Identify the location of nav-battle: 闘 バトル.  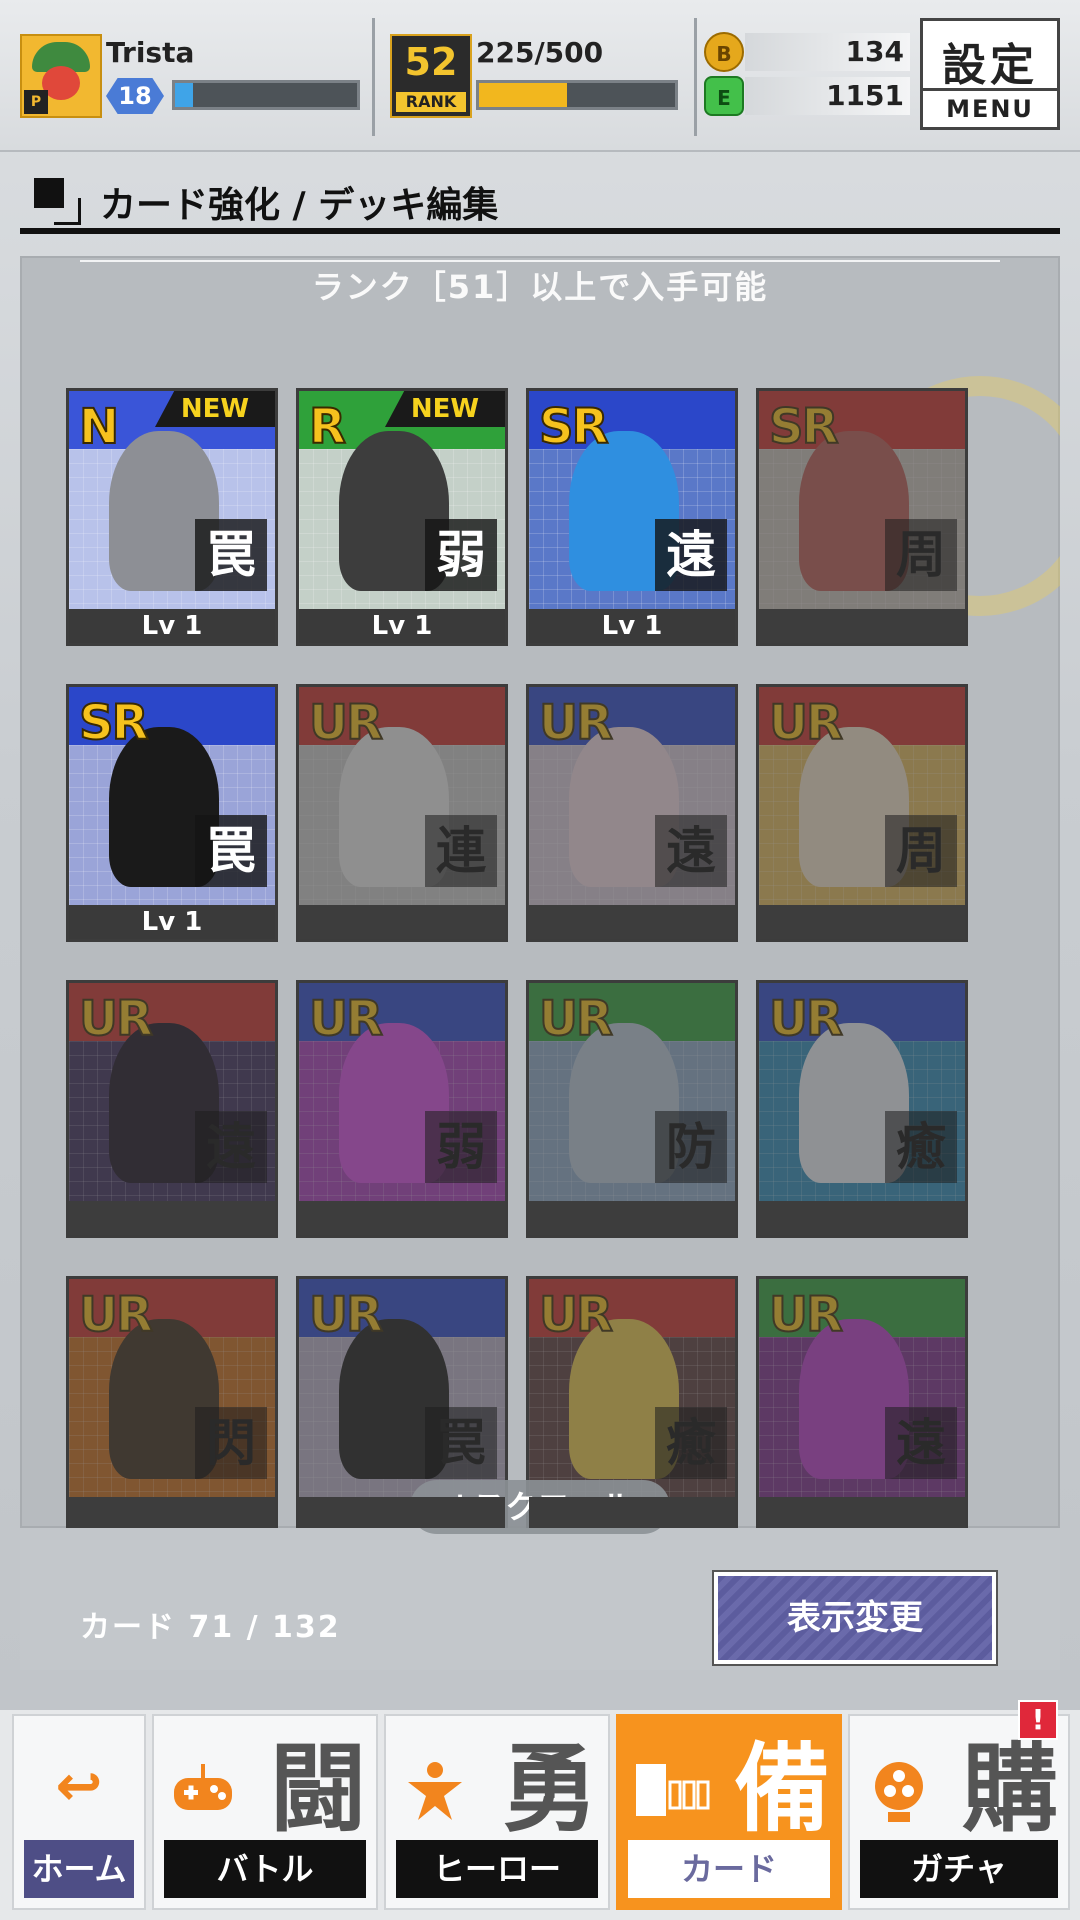
(265, 1812).